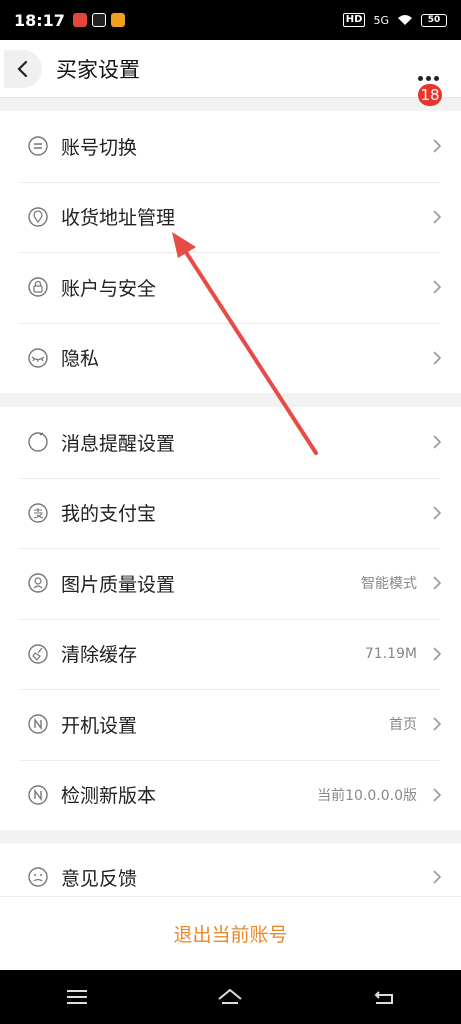 This screenshot has height=1024, width=461. Describe the element at coordinates (99, 878) in the screenshot. I see `menu-item-label: 意见反馈` at that location.